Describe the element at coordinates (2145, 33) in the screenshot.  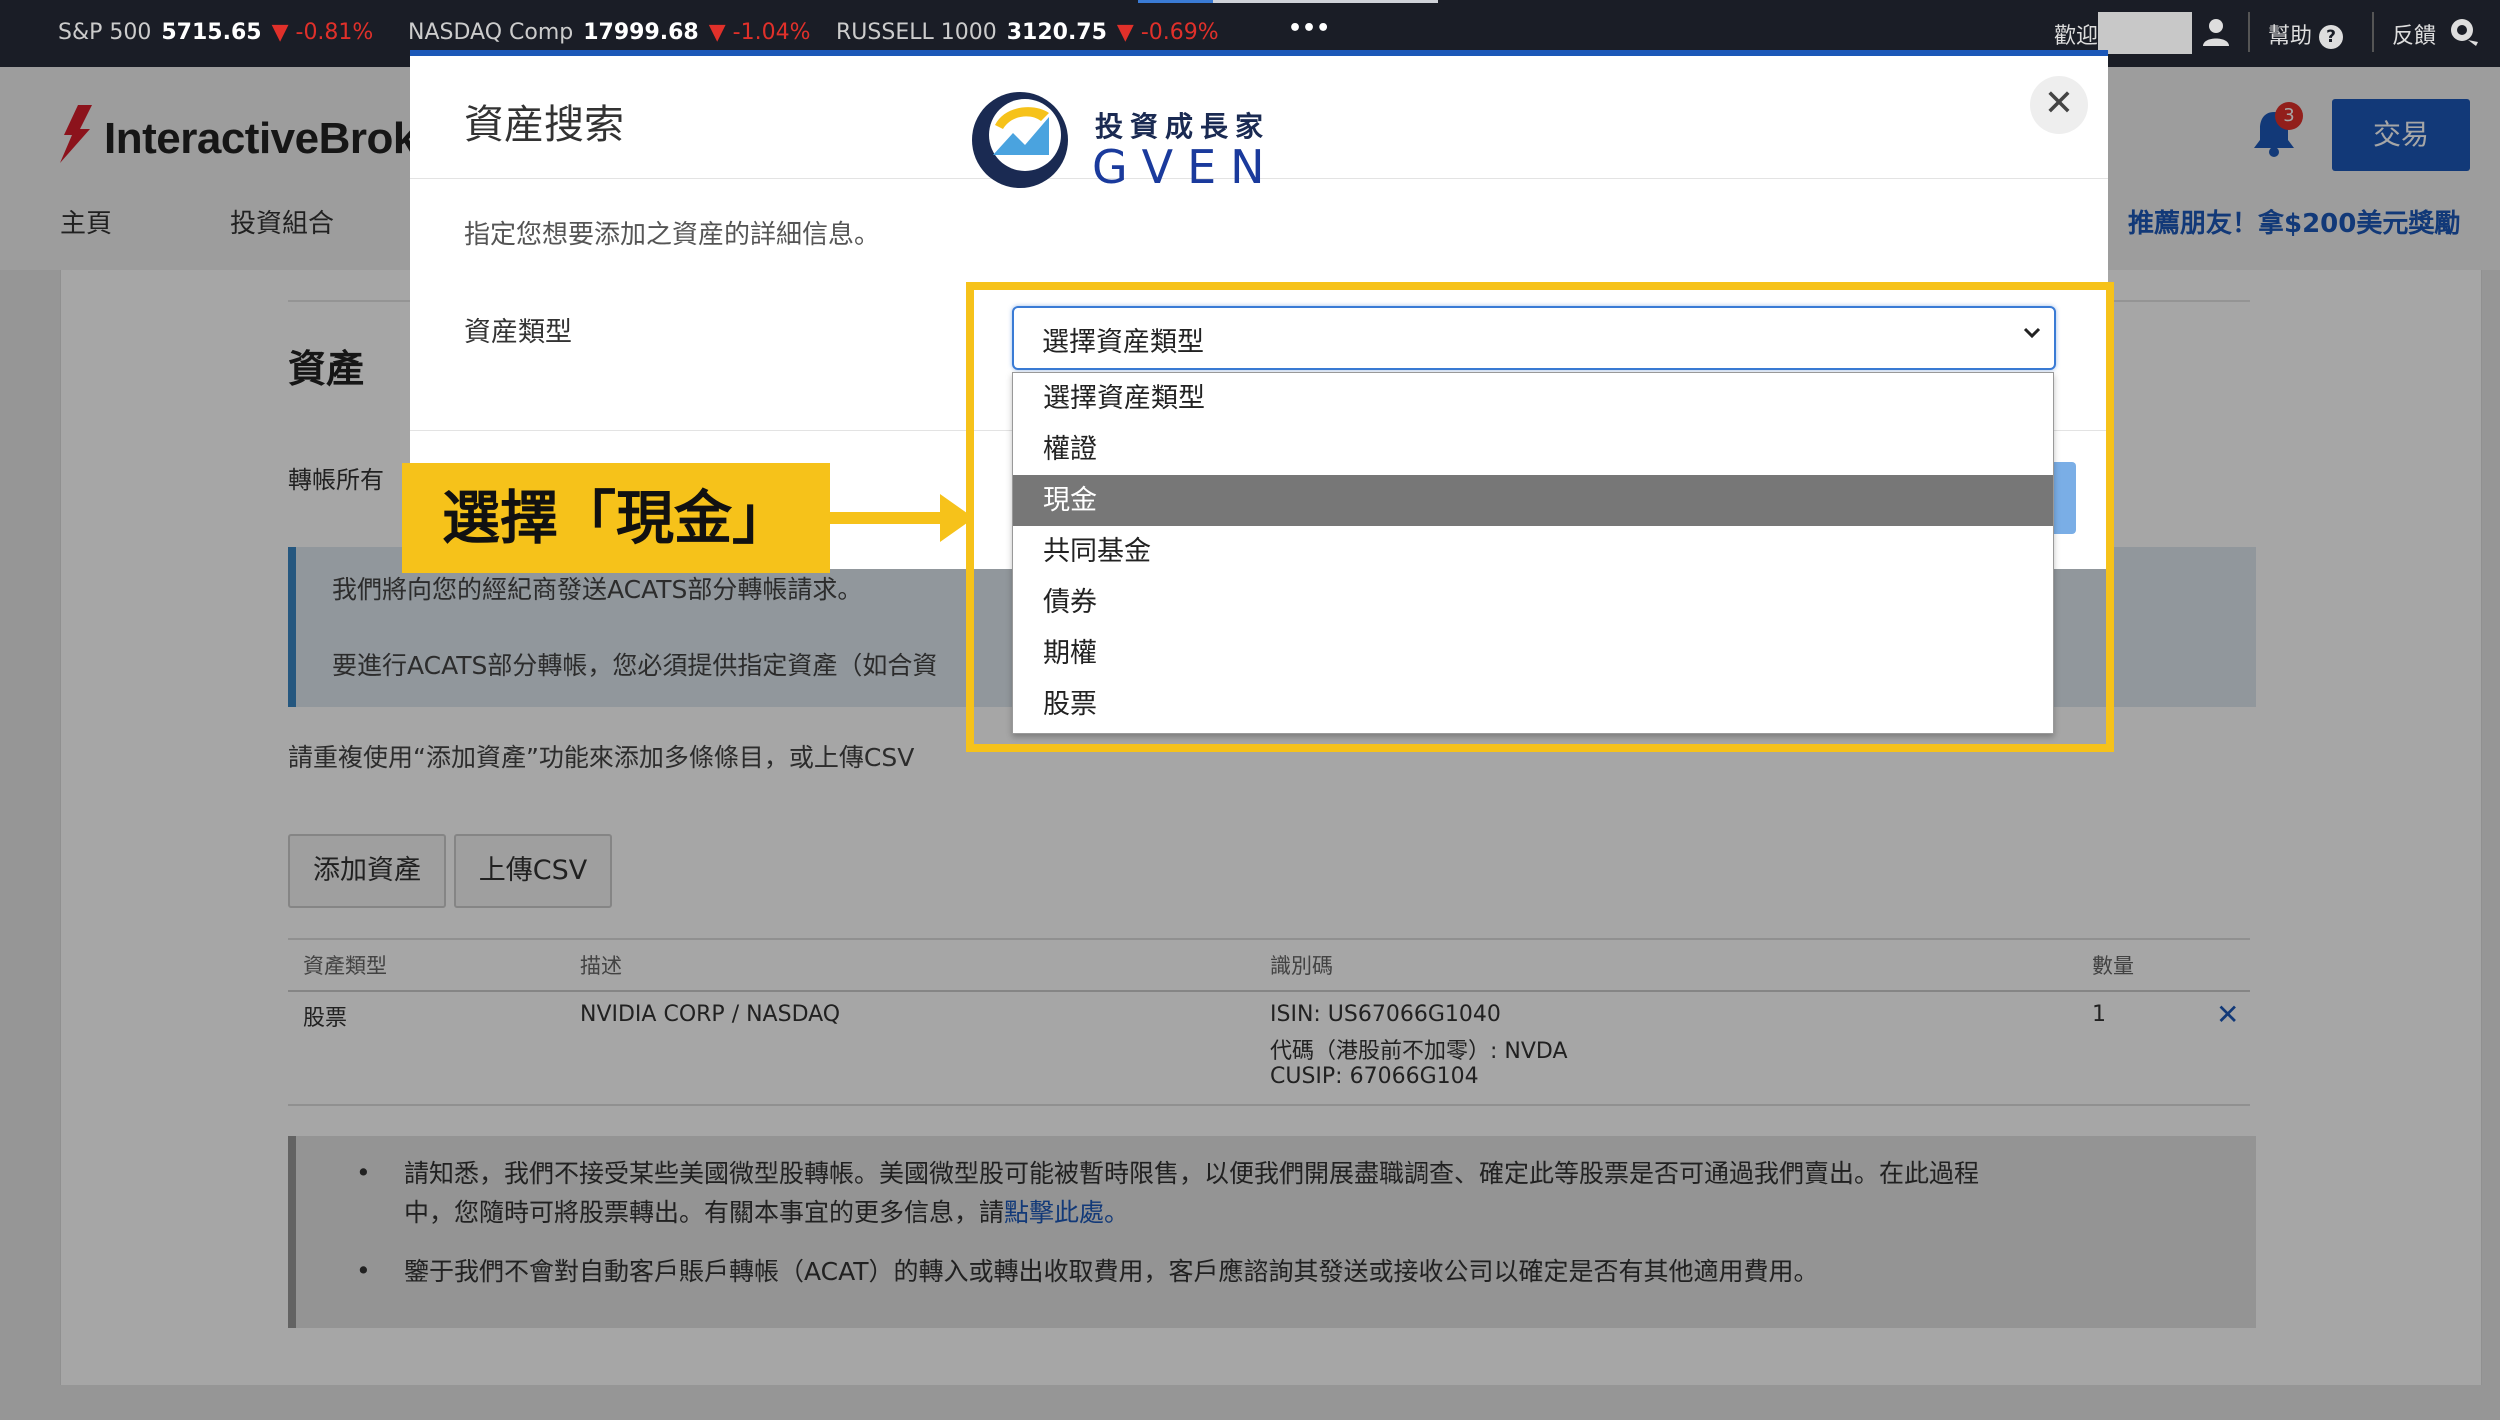
I see `username-redacted` at that location.